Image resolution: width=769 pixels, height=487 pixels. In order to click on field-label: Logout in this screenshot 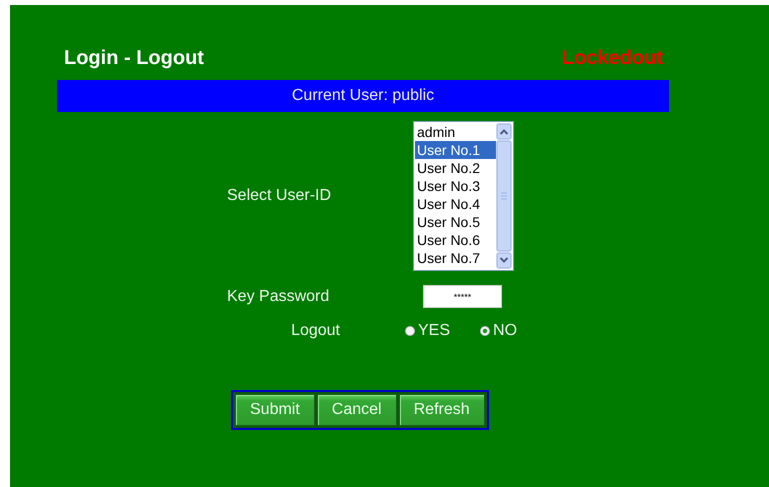, I will do `click(315, 331)`.